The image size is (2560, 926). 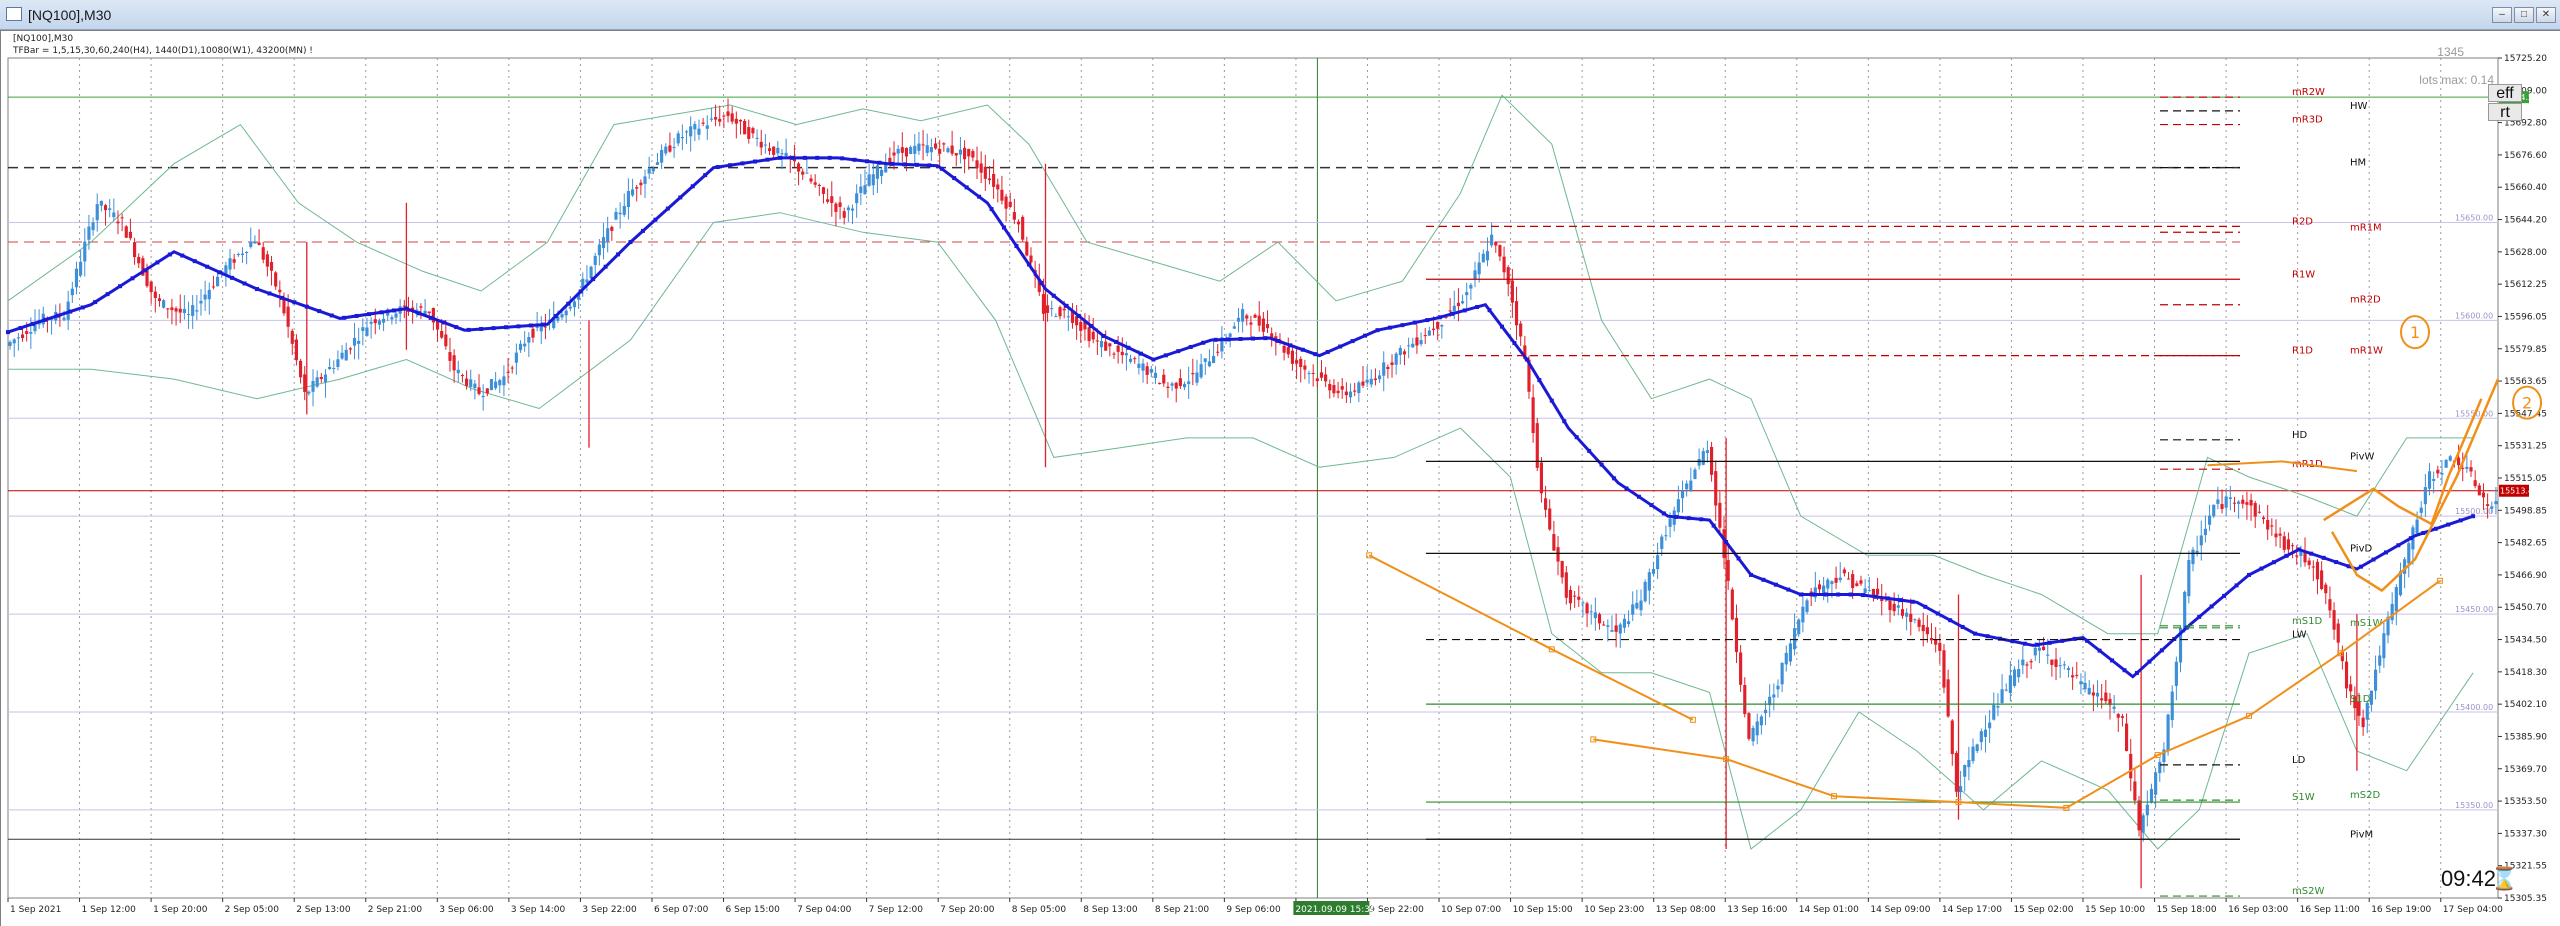 I want to click on time-tick-label: 15 Sep 18:00, so click(x=2187, y=910).